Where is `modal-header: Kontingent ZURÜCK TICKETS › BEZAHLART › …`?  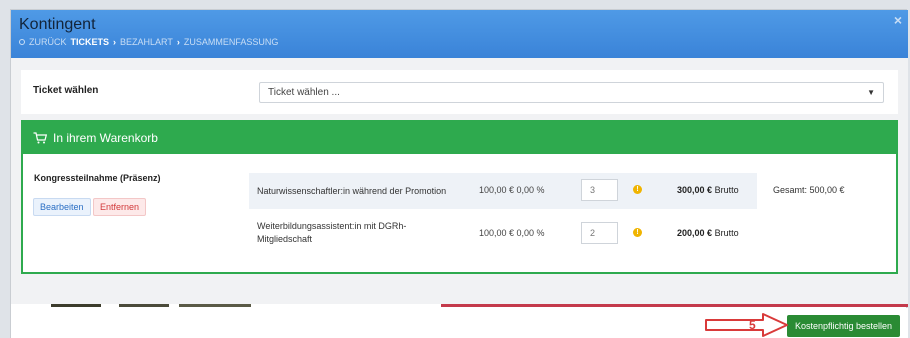
modal-header: Kontingent ZURÜCK TICKETS › BEZAHLART › … is located at coordinates (459, 34).